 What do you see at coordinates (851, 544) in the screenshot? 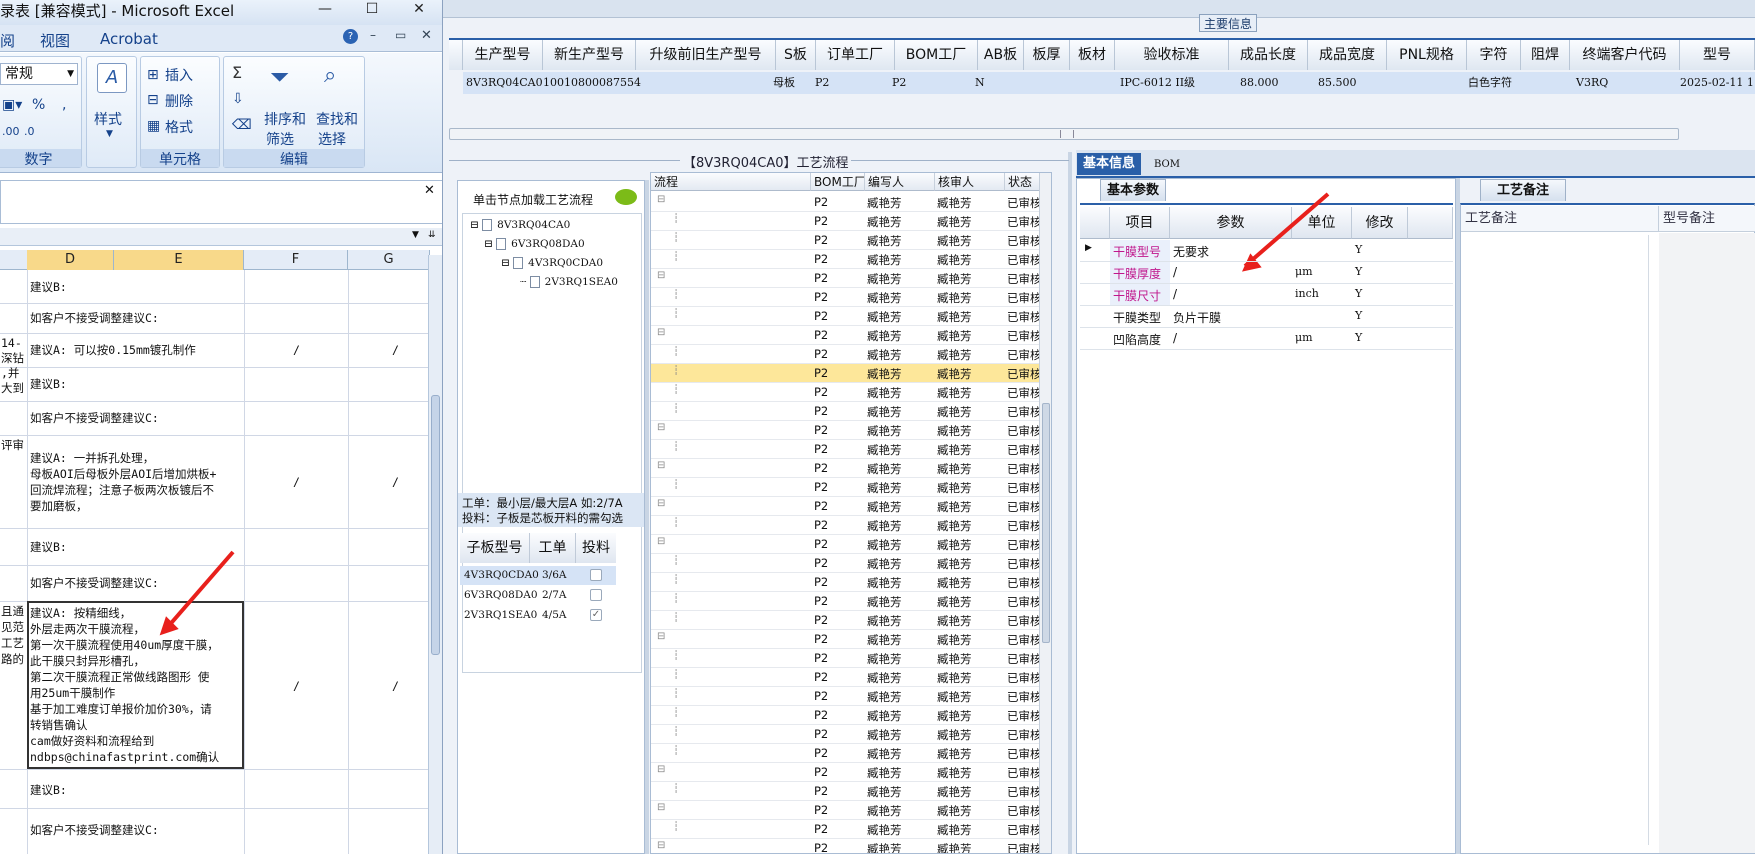
I see `process-row: ⊟外层干膜1P2臧艳芳臧艳芳已审核` at bounding box center [851, 544].